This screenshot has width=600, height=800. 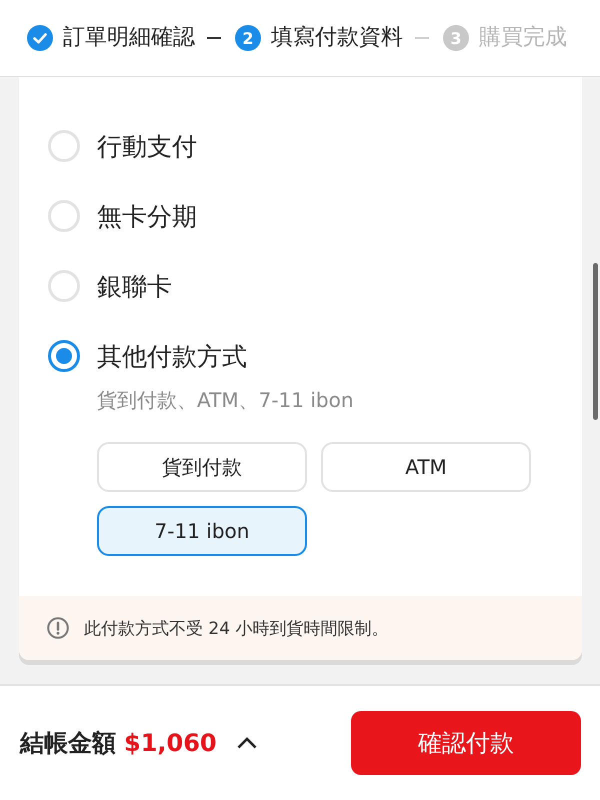 What do you see at coordinates (129, 38) in the screenshot?
I see `step-label: 訂單明細確認` at bounding box center [129, 38].